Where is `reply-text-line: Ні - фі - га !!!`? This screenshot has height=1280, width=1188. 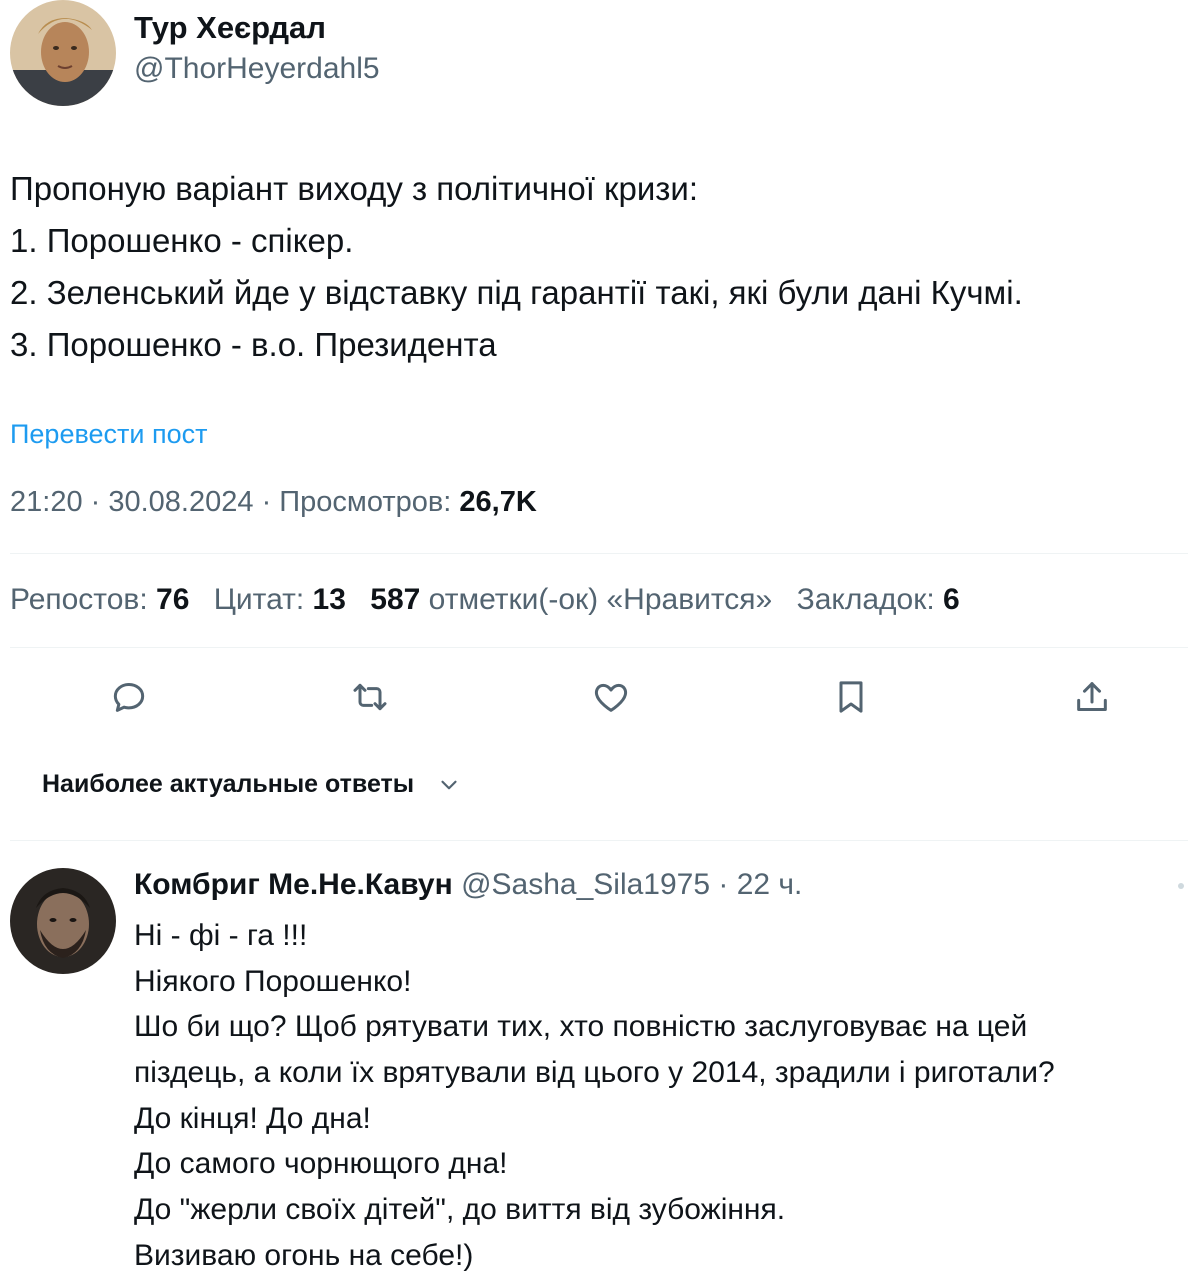
reply-text-line: Ні - фі - га !!! is located at coordinates (221, 935).